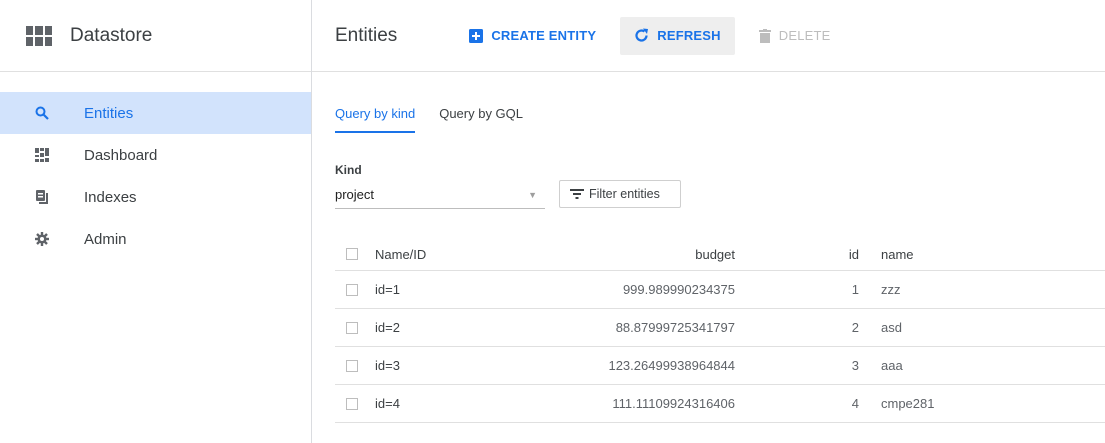 The width and height of the screenshot is (1105, 443). I want to click on column-header-budget: budget, so click(615, 254).